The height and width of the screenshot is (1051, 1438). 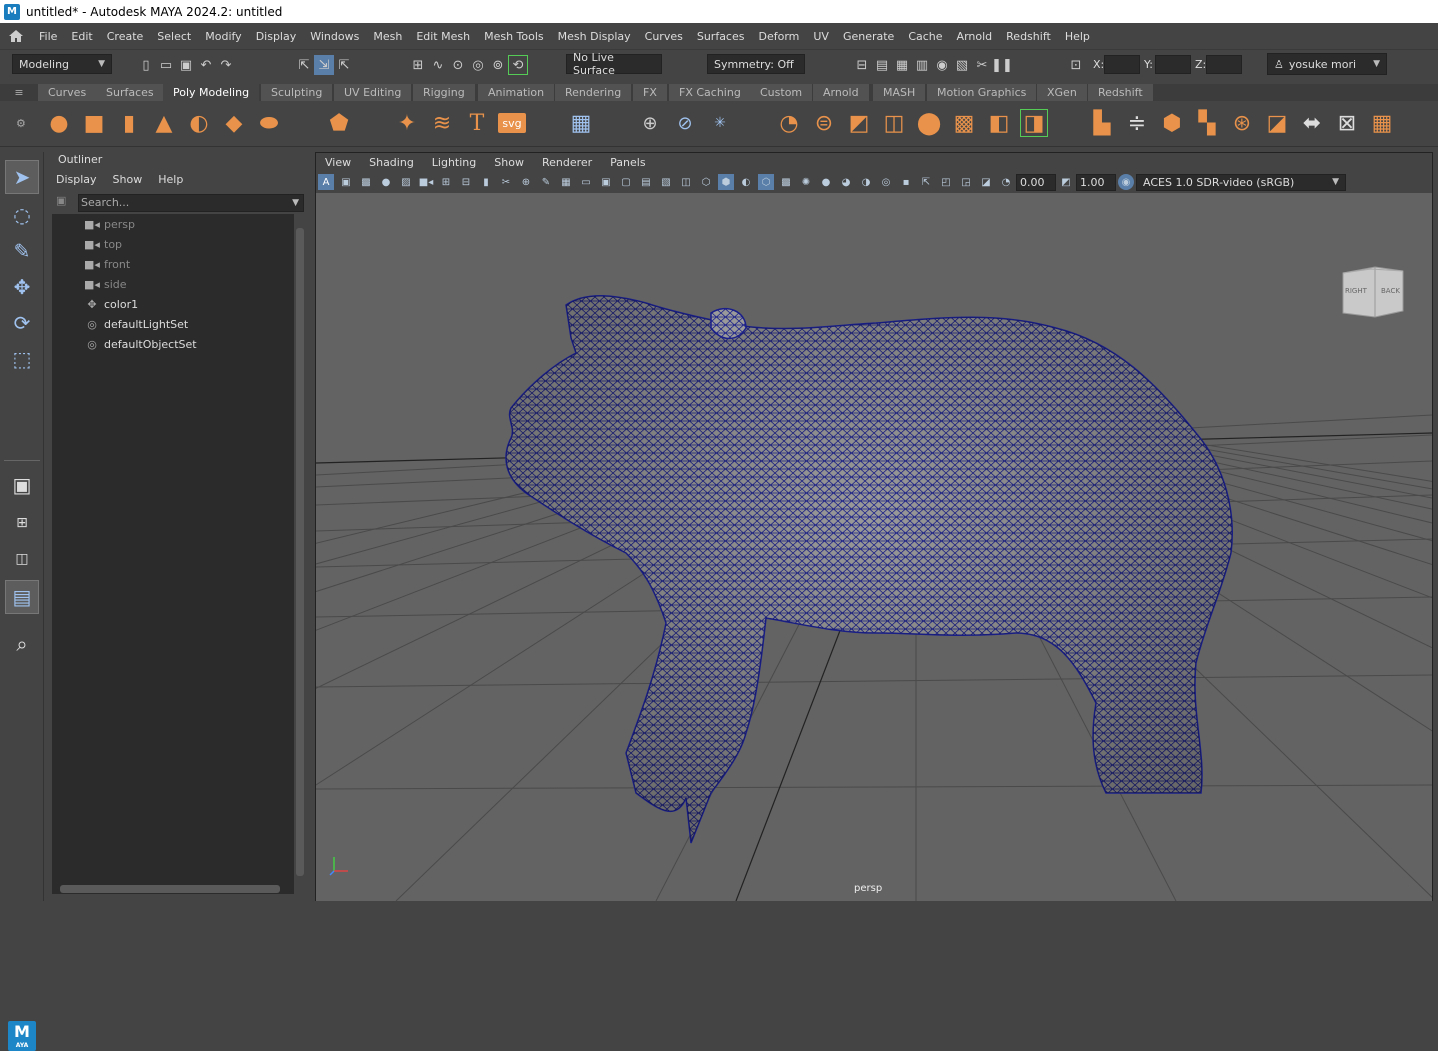 What do you see at coordinates (326, 182) in the screenshot?
I see `select-camera-icon: A` at bounding box center [326, 182].